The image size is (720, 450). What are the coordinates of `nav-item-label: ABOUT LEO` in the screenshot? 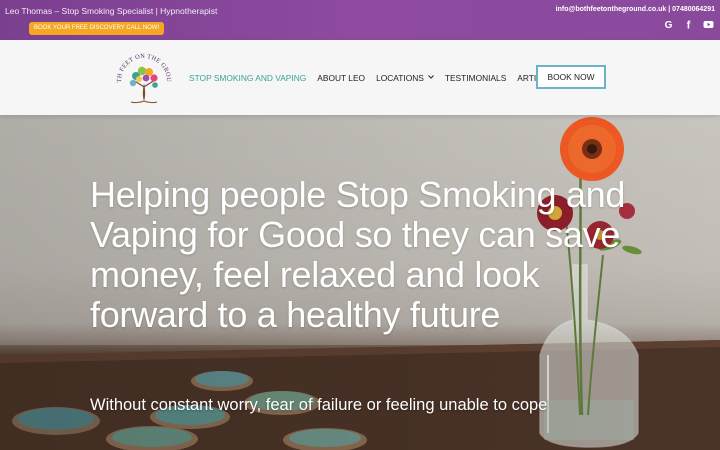 It's located at (341, 77).